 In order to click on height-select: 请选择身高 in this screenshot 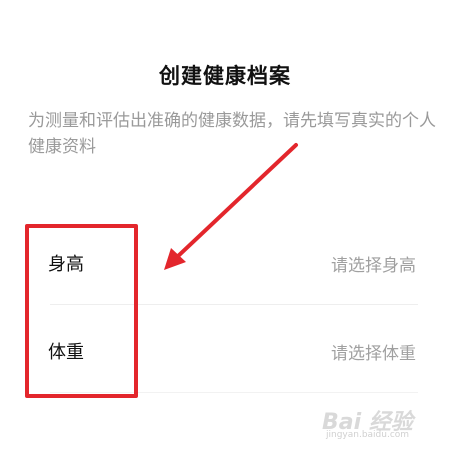, I will do `click(373, 263)`.